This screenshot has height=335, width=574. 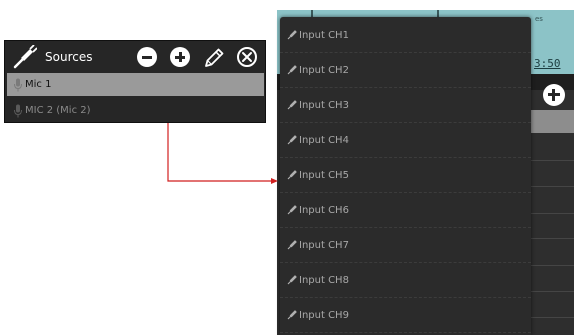 I want to click on source-row-mic-1: Mic 1, so click(x=135, y=84).